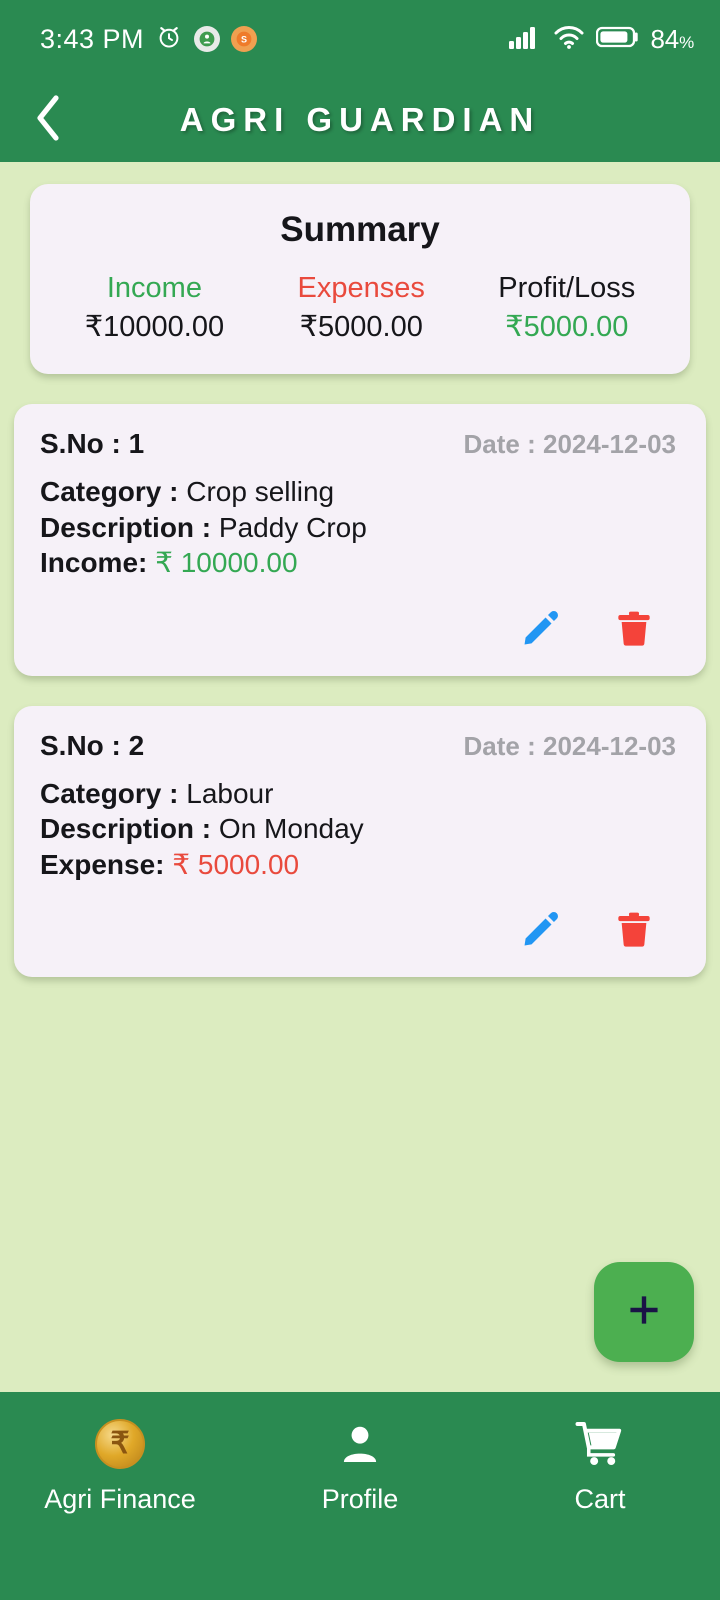 The width and height of the screenshot is (720, 1600). I want to click on summary-item-expenses: Expenses ₹5000.00, so click(361, 308).